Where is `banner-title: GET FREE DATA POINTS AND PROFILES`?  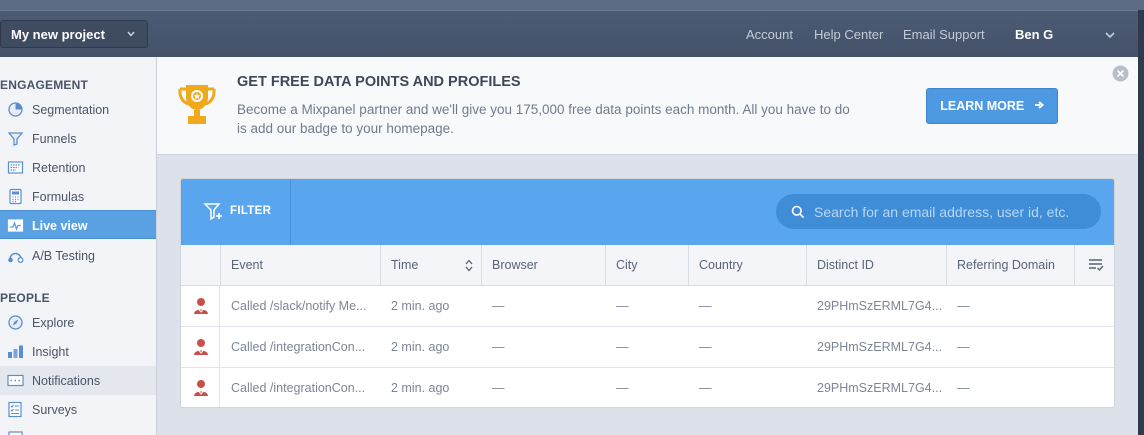 banner-title: GET FREE DATA POINTS AND PROFILES is located at coordinates (379, 82).